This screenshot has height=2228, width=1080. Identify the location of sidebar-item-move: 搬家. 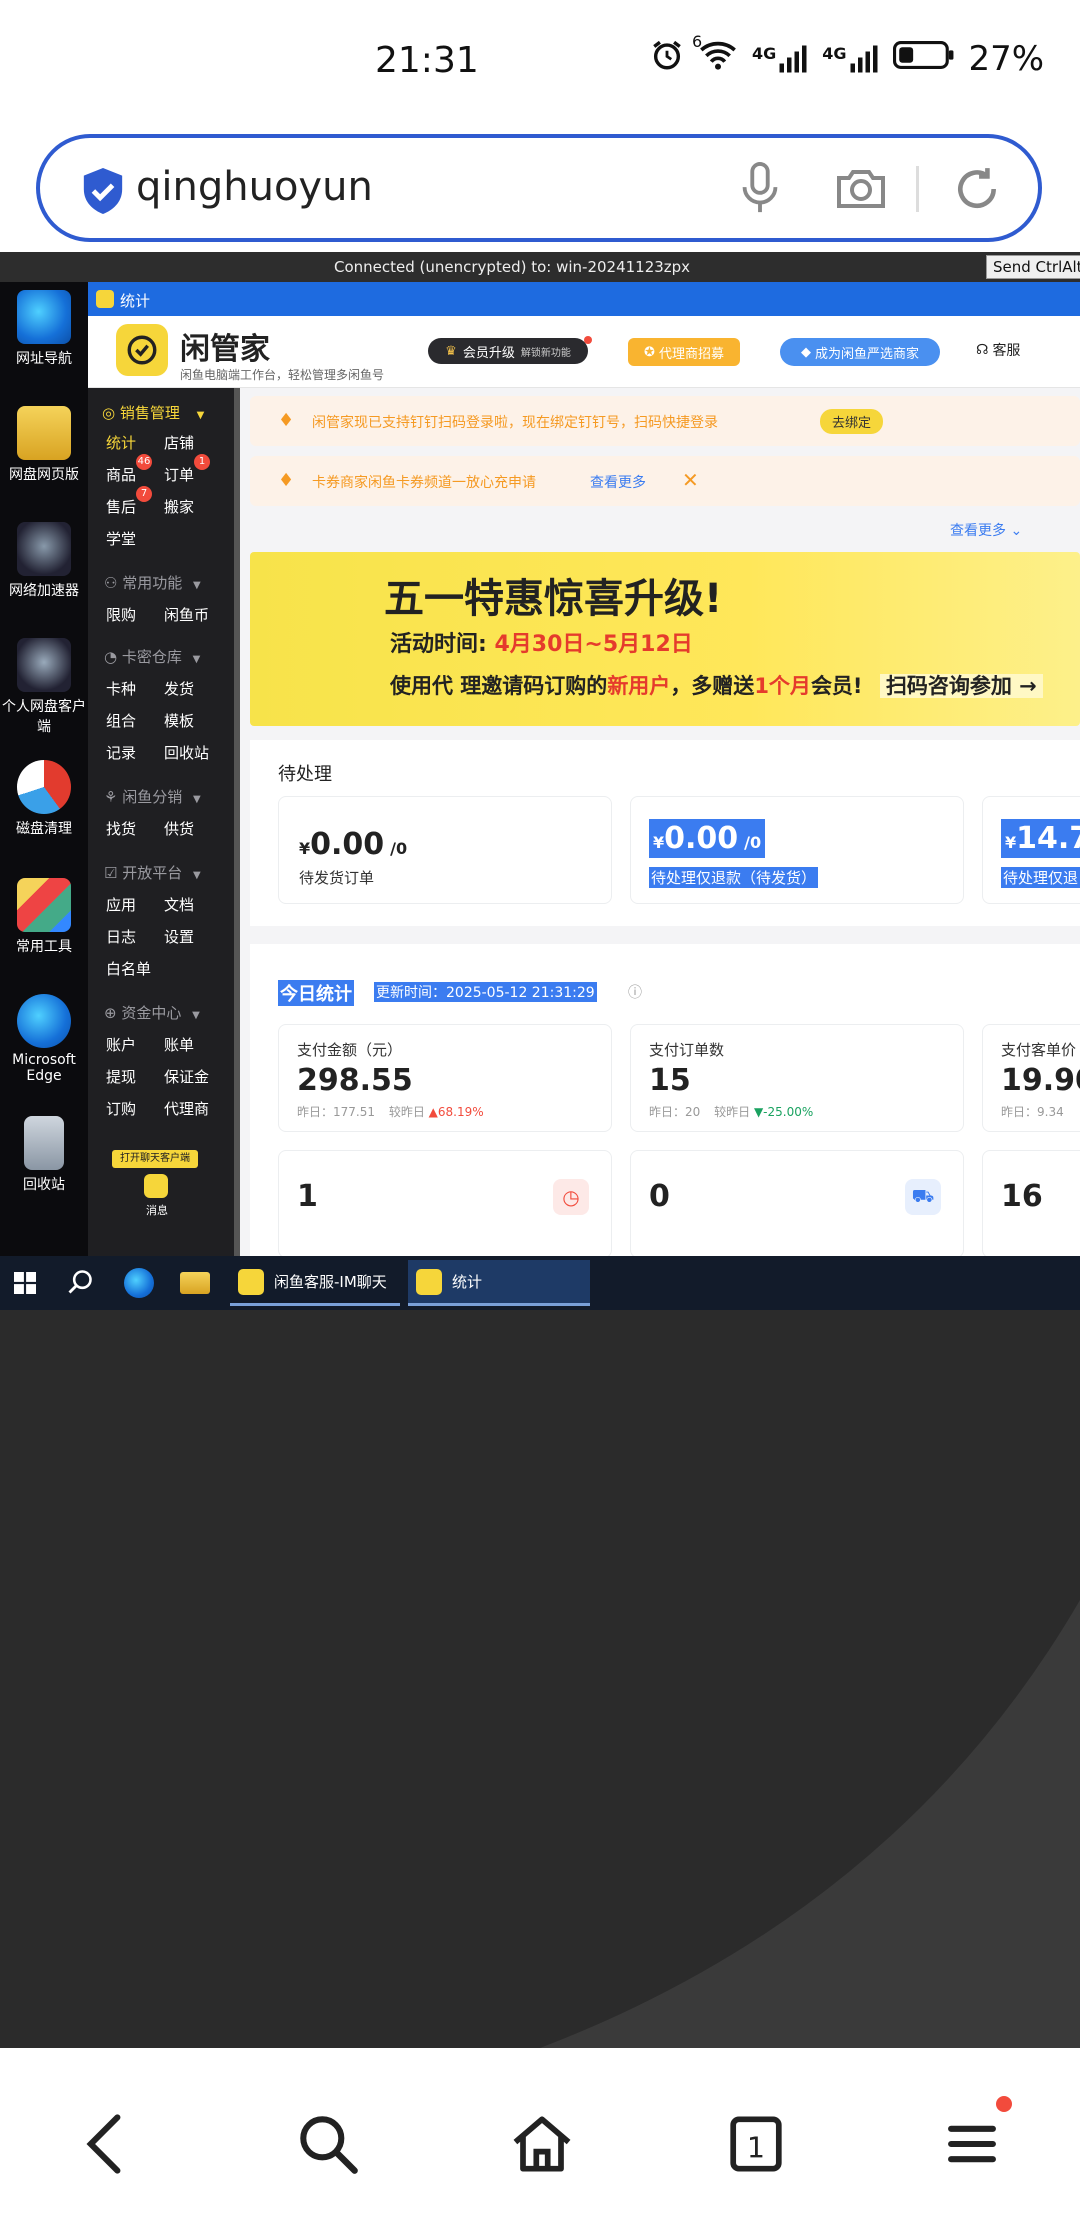
(179, 506).